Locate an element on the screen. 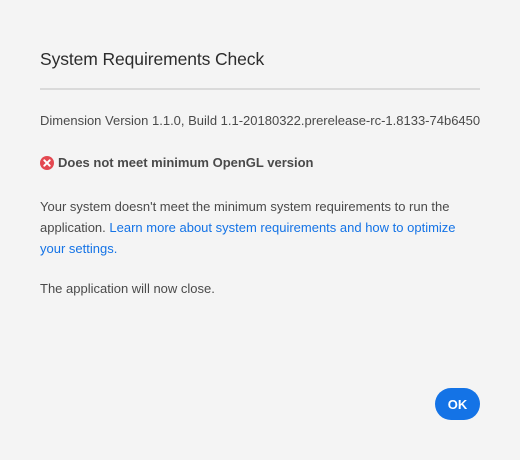  error-message: Does not meet minimum OpenGL version is located at coordinates (176, 162).